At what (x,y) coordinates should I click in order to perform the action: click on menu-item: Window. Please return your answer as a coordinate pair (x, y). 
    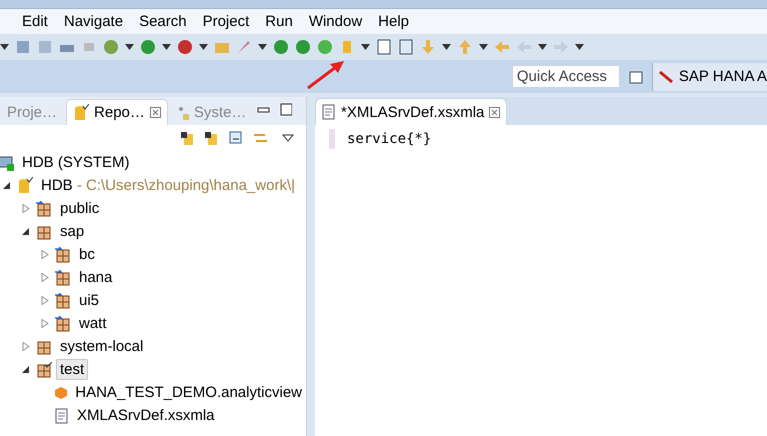
    Looking at the image, I should click on (335, 21).